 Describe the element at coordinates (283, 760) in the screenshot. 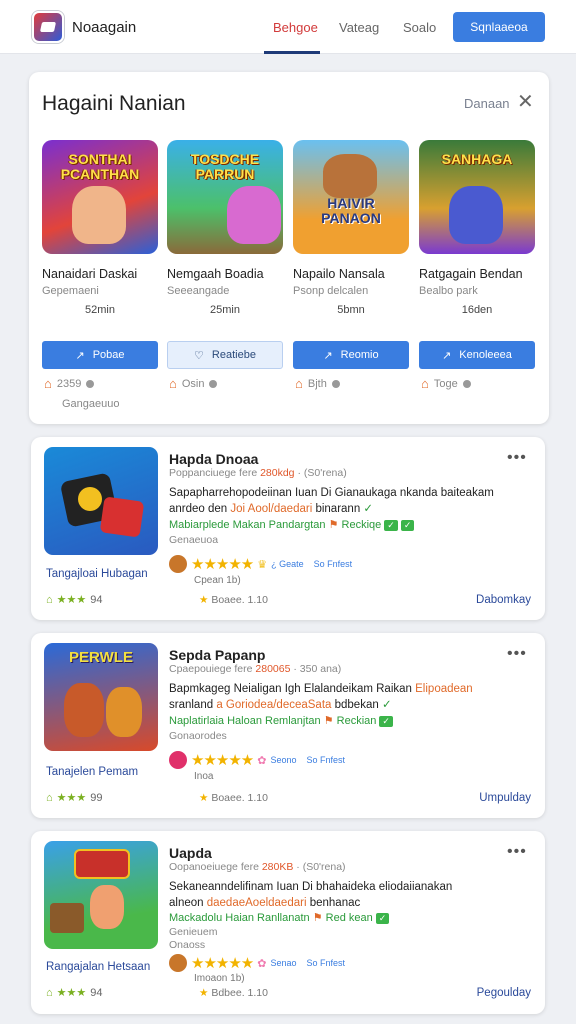

I see `rating-extra: Seono` at that location.